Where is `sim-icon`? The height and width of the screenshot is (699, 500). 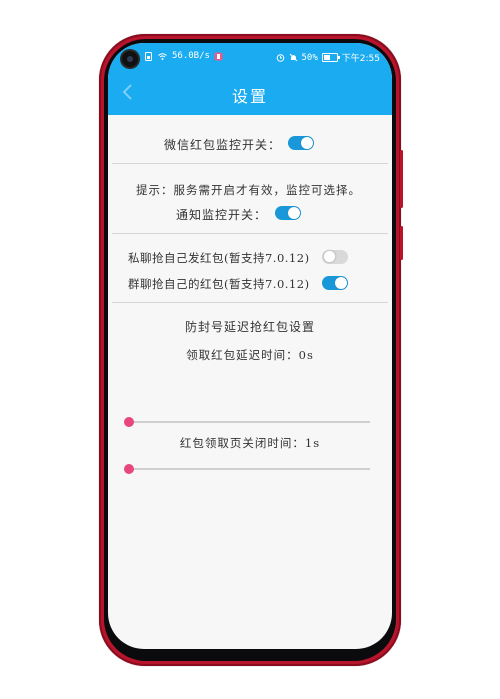
sim-icon is located at coordinates (148, 56).